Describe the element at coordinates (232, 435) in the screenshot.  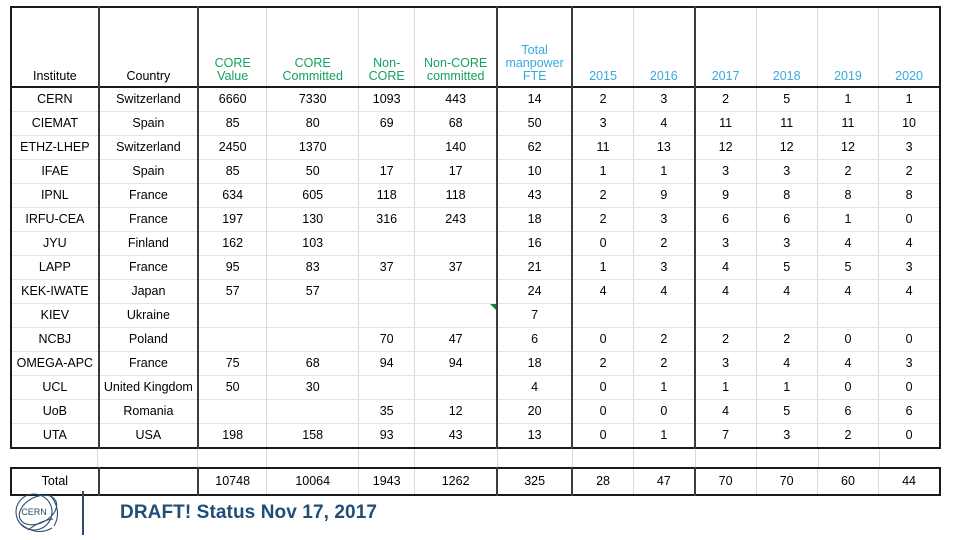
I see `cell-core_value: 198` at that location.